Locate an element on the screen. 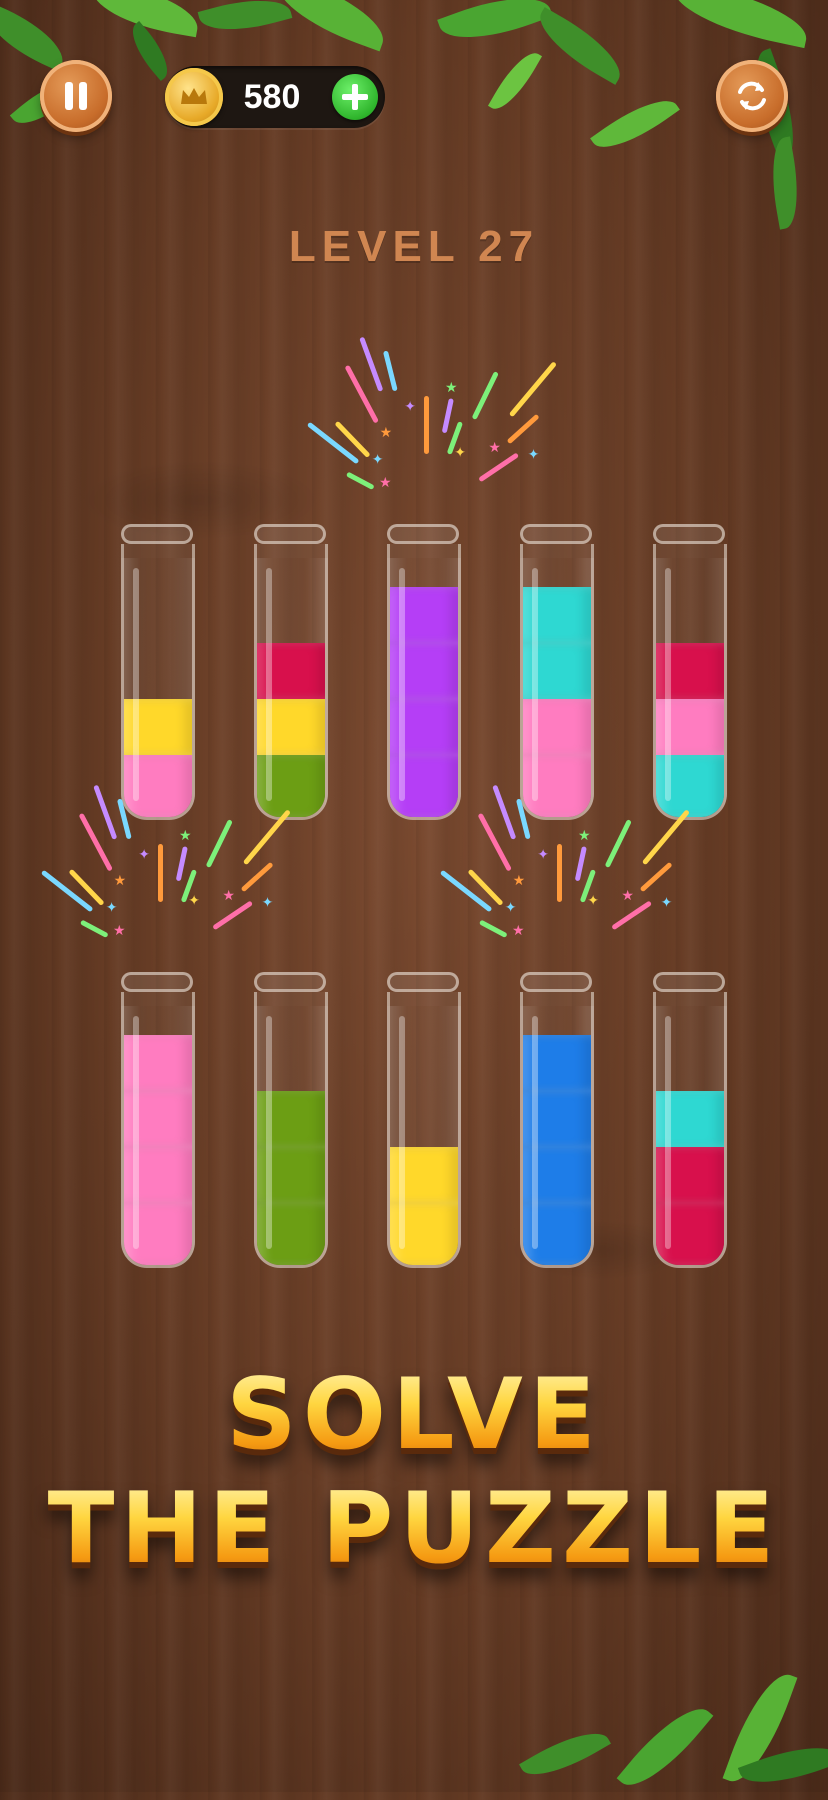 This screenshot has width=828, height=1800. restart-button is located at coordinates (752, 96).